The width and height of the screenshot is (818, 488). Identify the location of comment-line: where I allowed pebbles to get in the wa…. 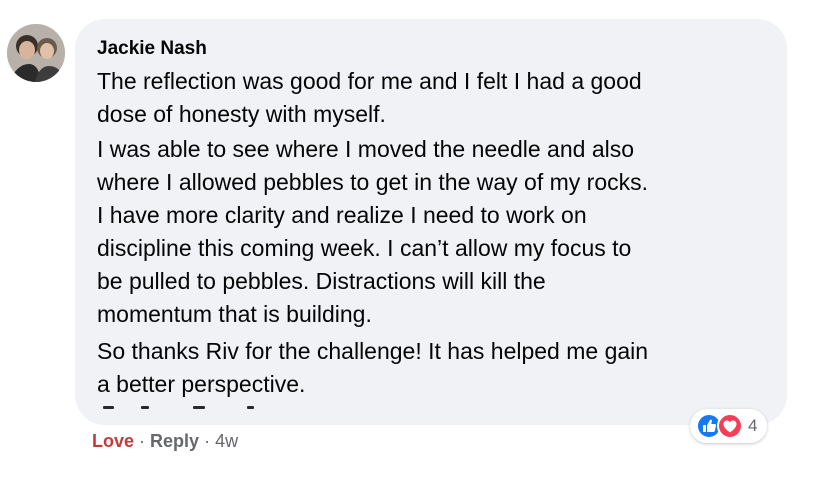
(373, 182).